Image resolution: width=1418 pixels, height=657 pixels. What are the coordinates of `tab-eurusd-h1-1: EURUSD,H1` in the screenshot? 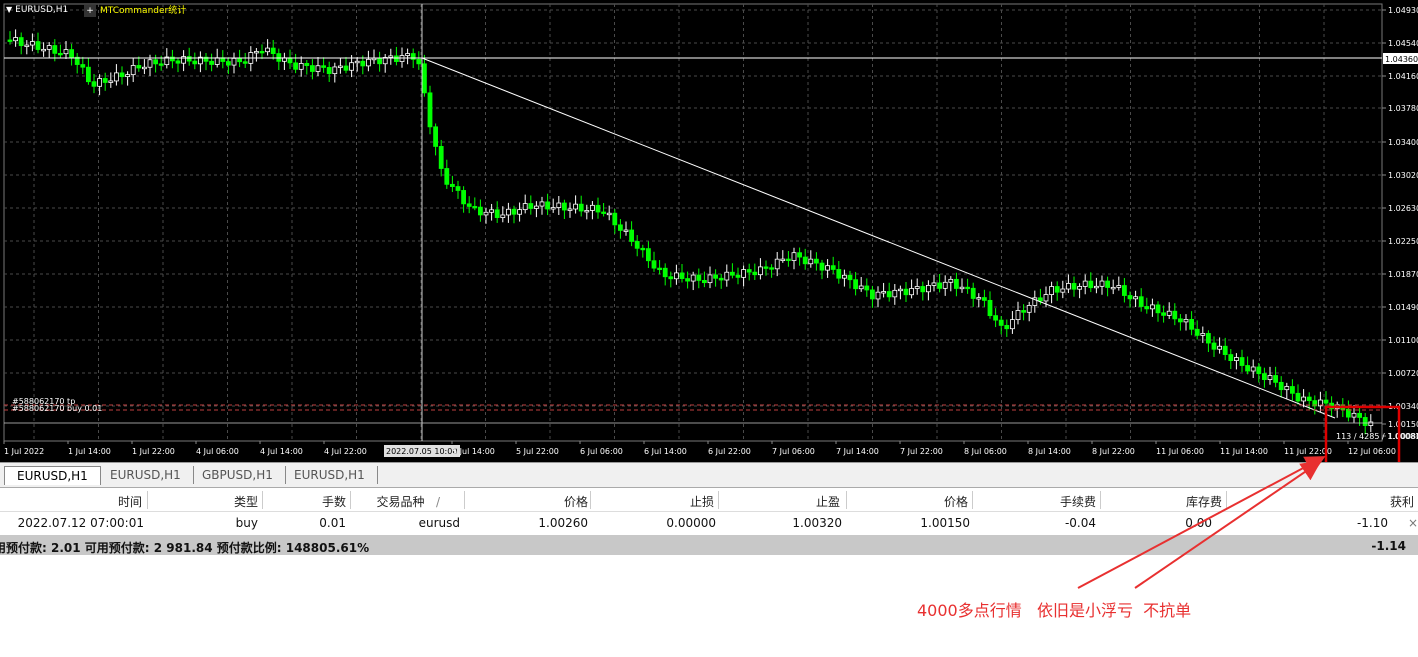 It's located at (52, 475).